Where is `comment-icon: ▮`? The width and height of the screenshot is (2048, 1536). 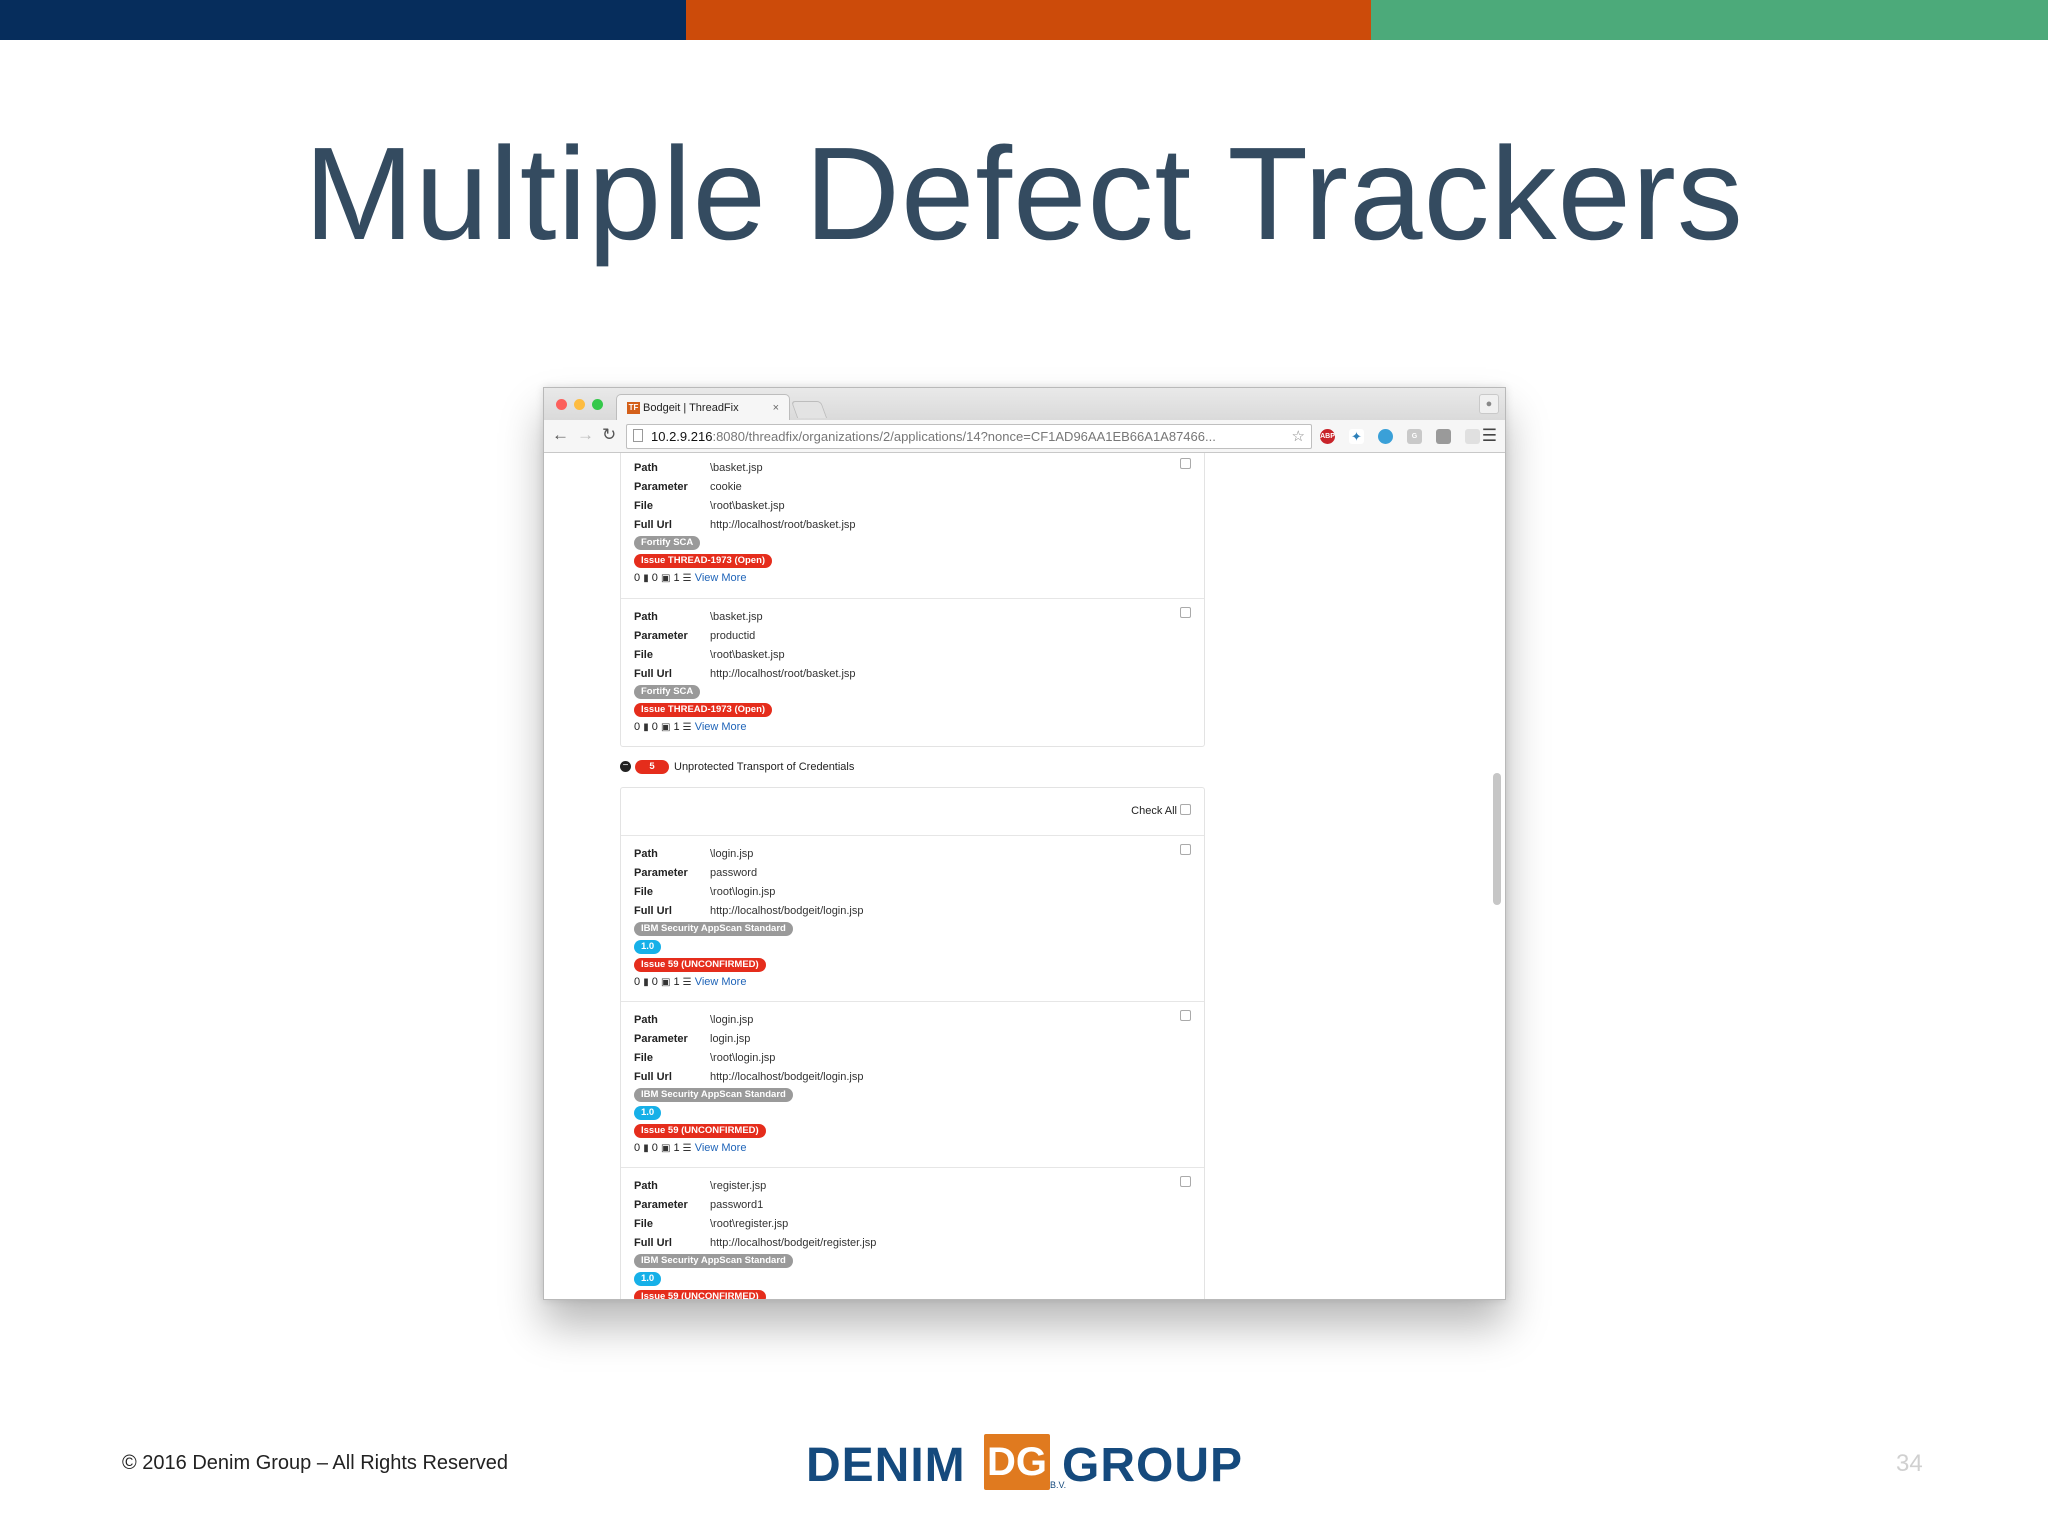
comment-icon: ▮ is located at coordinates (646, 727).